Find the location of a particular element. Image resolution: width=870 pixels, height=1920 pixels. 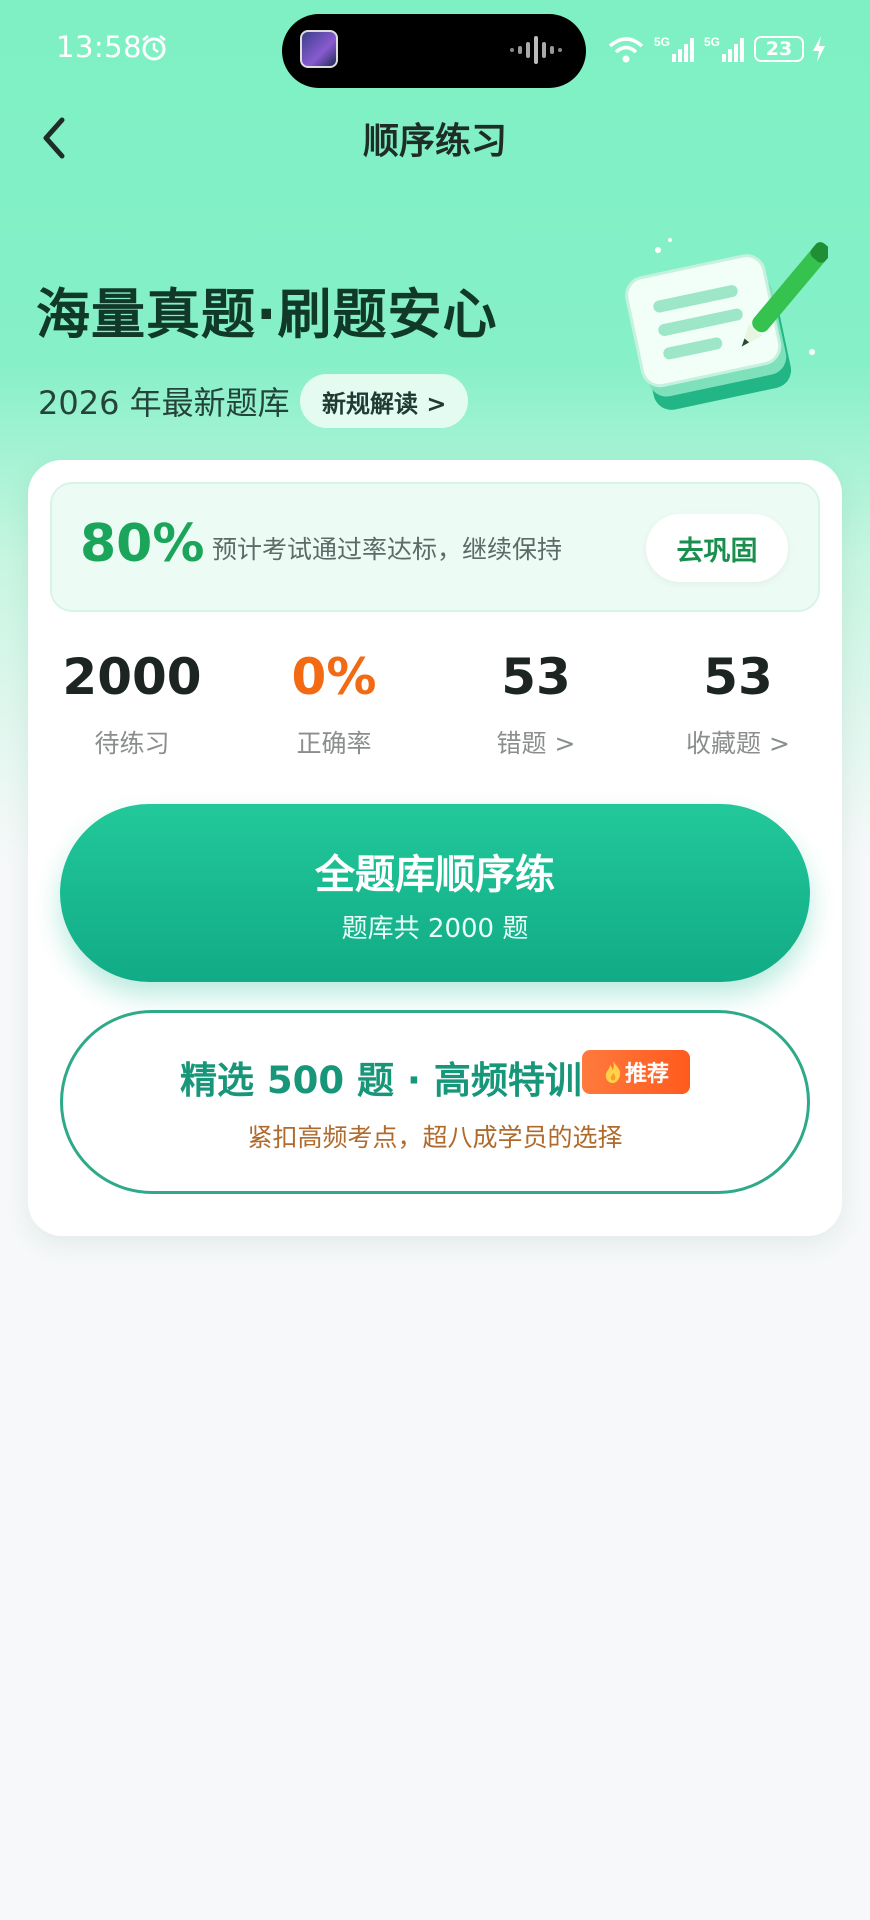

hero-subtitle: 2026 年最新题库 is located at coordinates (164, 403).